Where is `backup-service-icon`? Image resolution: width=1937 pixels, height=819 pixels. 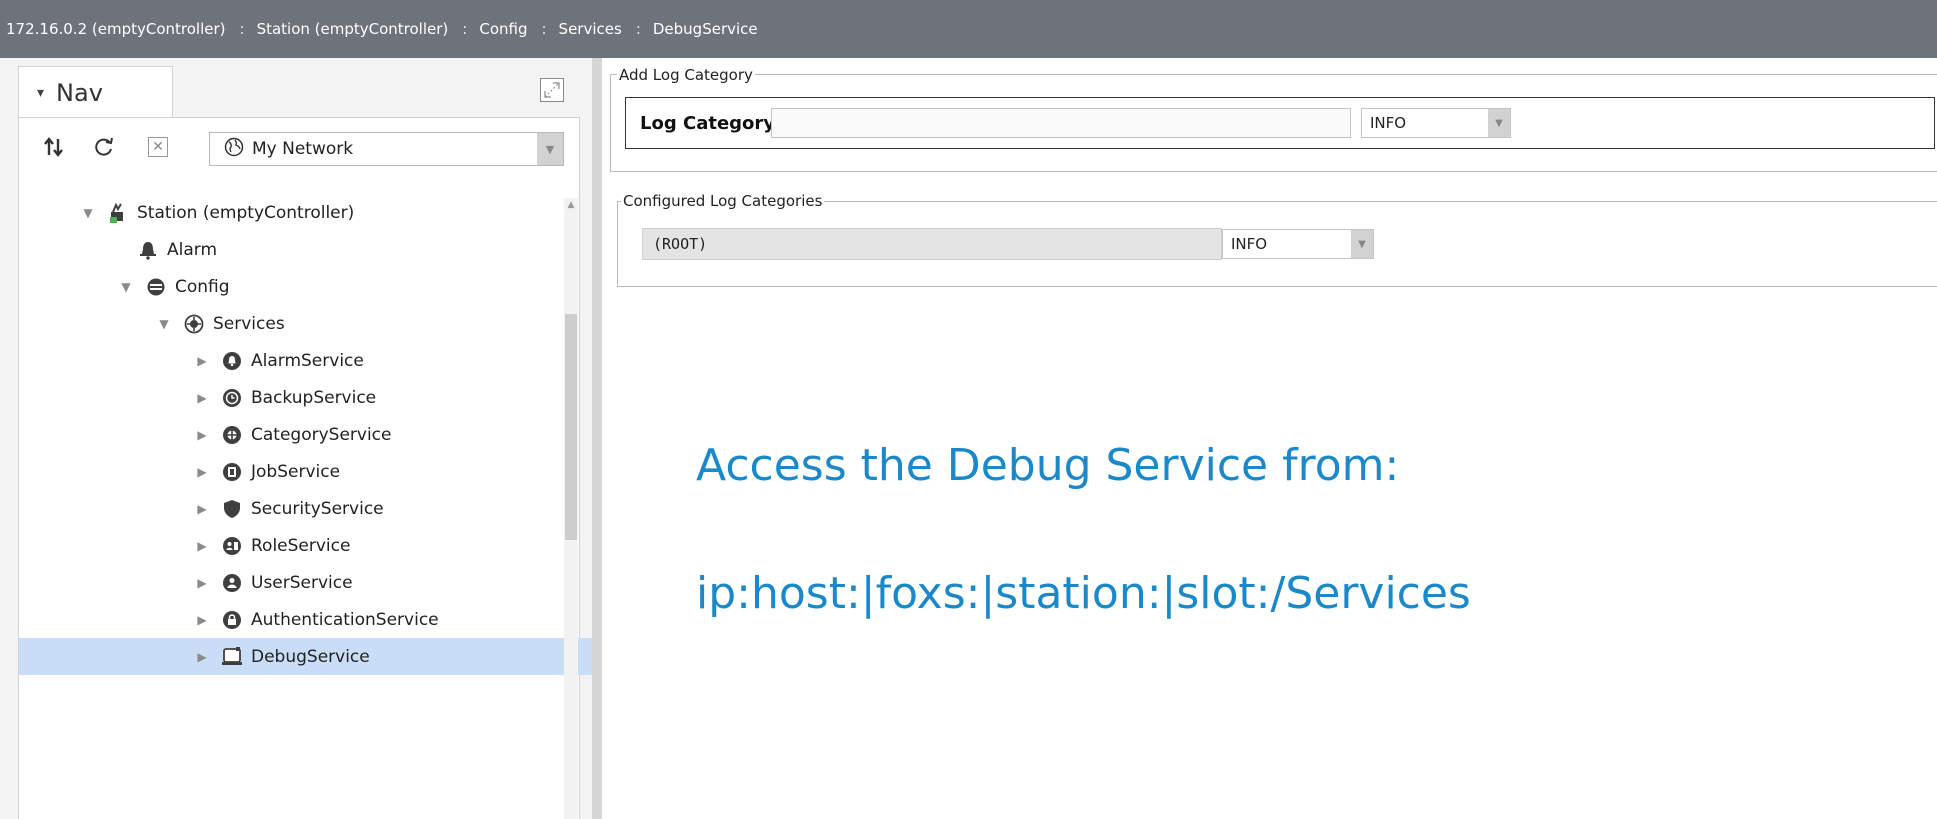
backup-service-icon is located at coordinates (232, 398).